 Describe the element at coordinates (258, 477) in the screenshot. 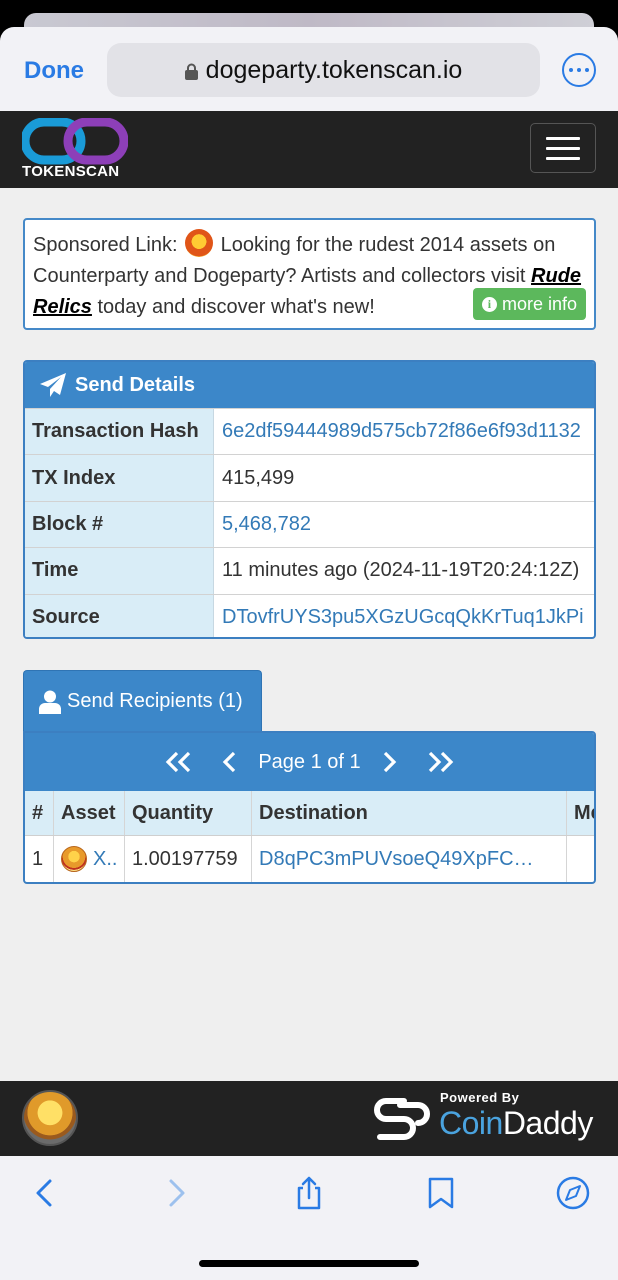

I see `detail-value: 415,499` at that location.